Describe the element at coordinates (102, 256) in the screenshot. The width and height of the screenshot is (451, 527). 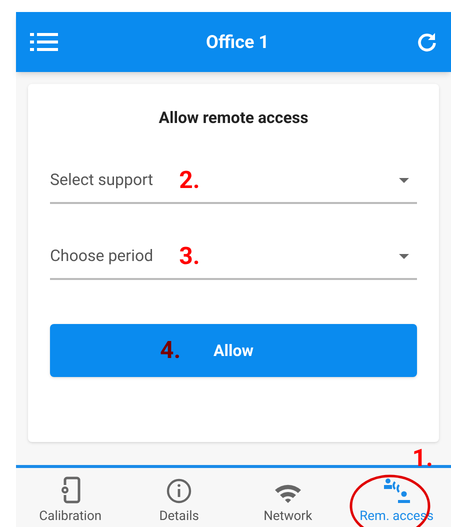
I see `field-placeholder: Choose period` at that location.